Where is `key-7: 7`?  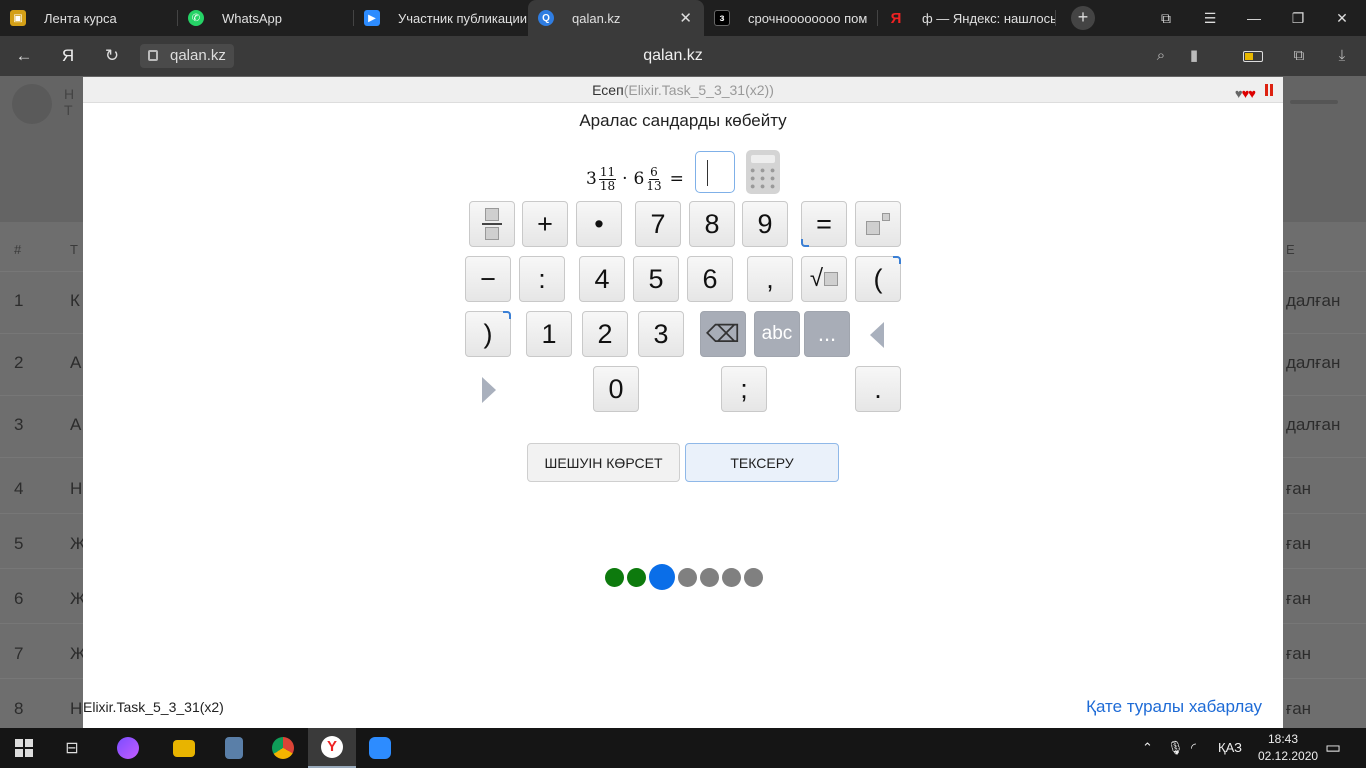
key-7: 7 is located at coordinates (658, 224).